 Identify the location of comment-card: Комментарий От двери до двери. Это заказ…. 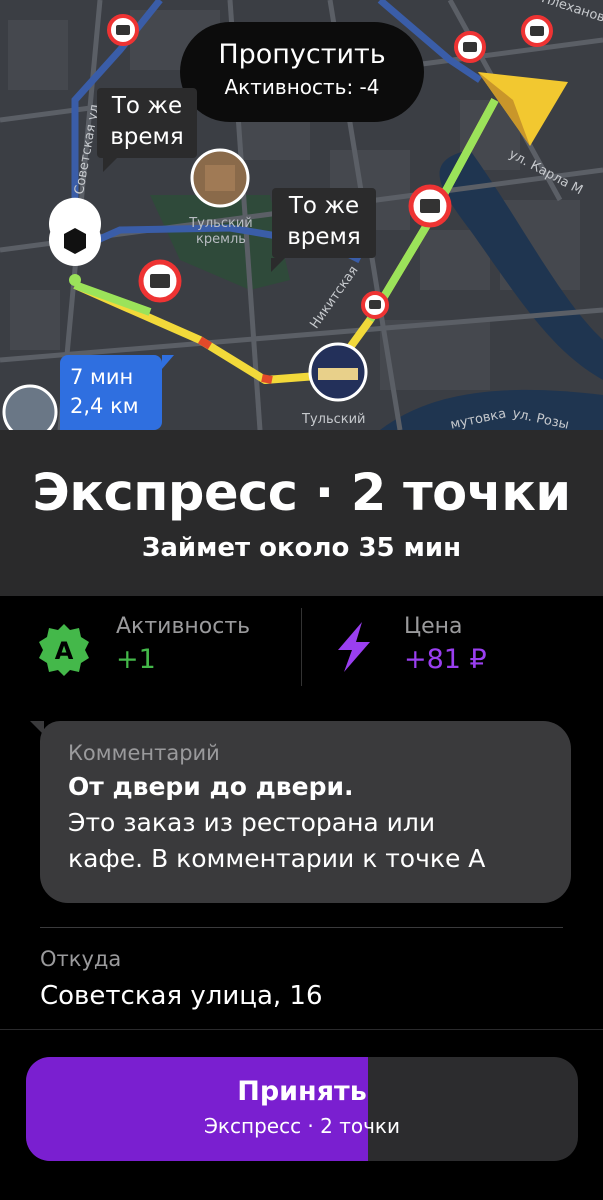
(300, 812).